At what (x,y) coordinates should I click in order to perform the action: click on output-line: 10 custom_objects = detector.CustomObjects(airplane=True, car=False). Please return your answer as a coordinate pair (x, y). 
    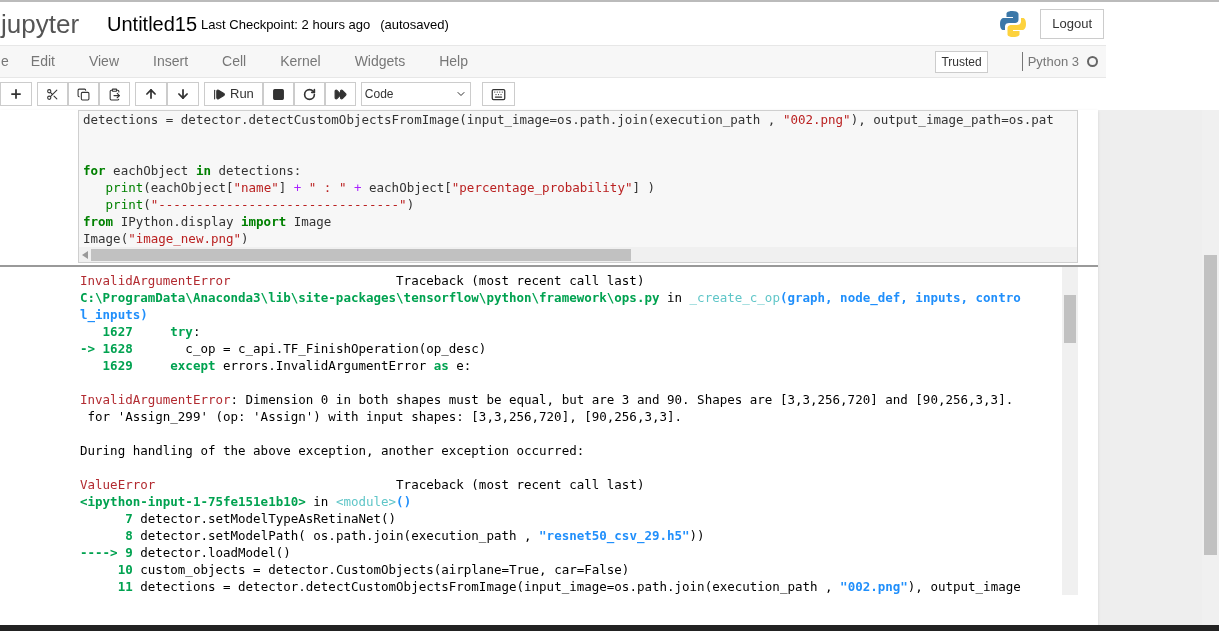
    Looking at the image, I should click on (373, 569).